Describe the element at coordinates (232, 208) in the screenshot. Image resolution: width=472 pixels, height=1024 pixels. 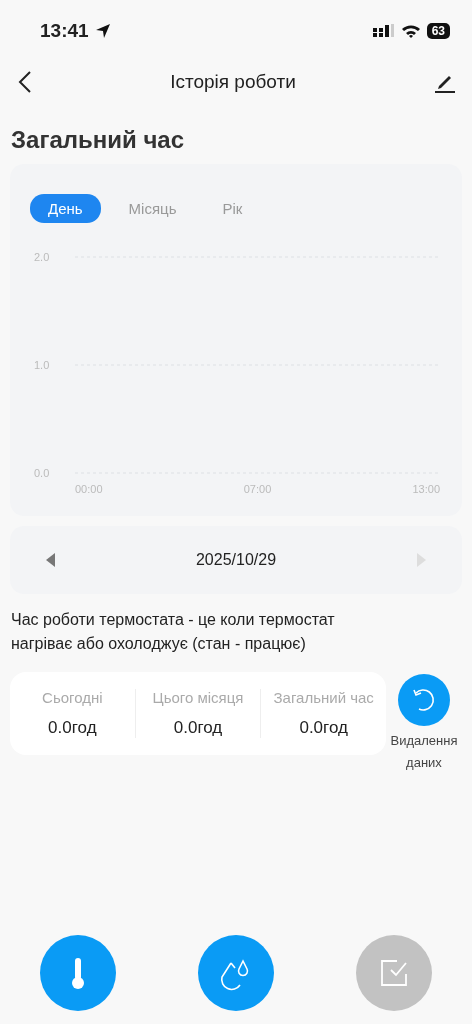
I see `period-tab: Рік` at that location.